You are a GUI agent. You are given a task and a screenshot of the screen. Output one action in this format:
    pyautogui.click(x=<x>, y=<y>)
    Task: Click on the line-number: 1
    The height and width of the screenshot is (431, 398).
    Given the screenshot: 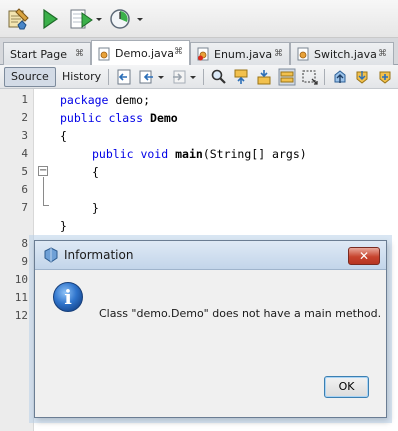 What is the action you would take?
    pyautogui.click(x=24, y=99)
    